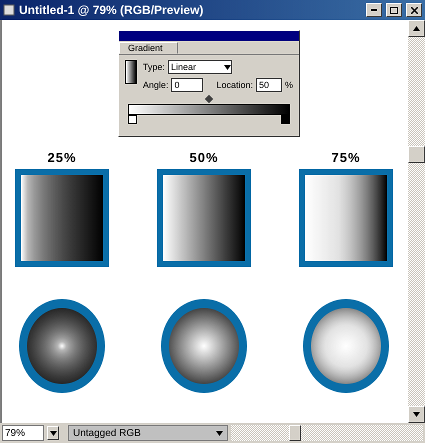 The image size is (425, 443). I want to click on gradient-preview, so click(131, 72).